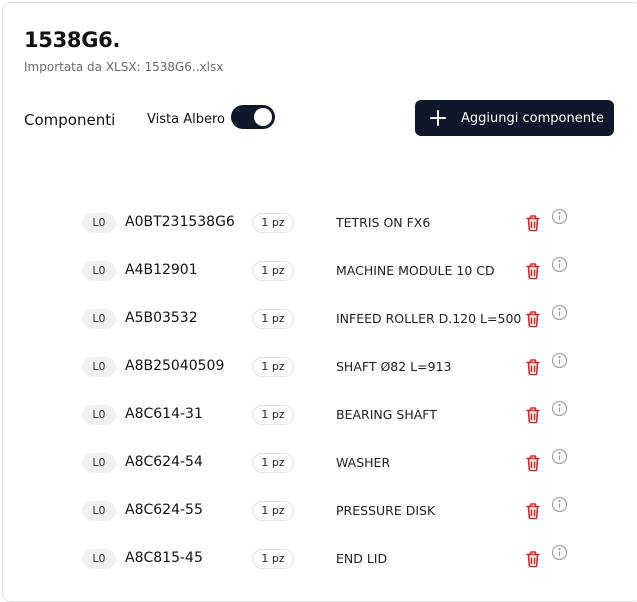 The height and width of the screenshot is (602, 637). What do you see at coordinates (124, 67) in the screenshot?
I see `import-source-subtitle: Importata da XLSX: 1538G6..xlsx` at bounding box center [124, 67].